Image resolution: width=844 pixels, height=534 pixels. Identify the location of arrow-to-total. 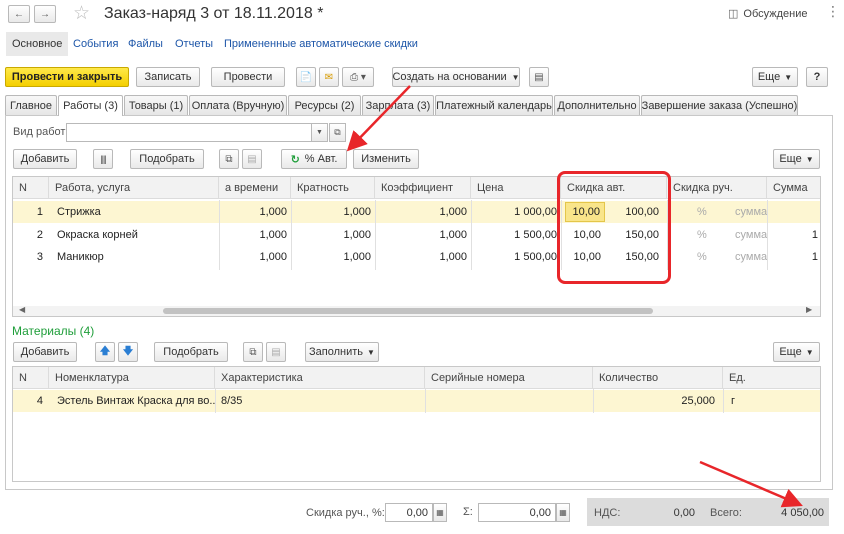
(751, 484).